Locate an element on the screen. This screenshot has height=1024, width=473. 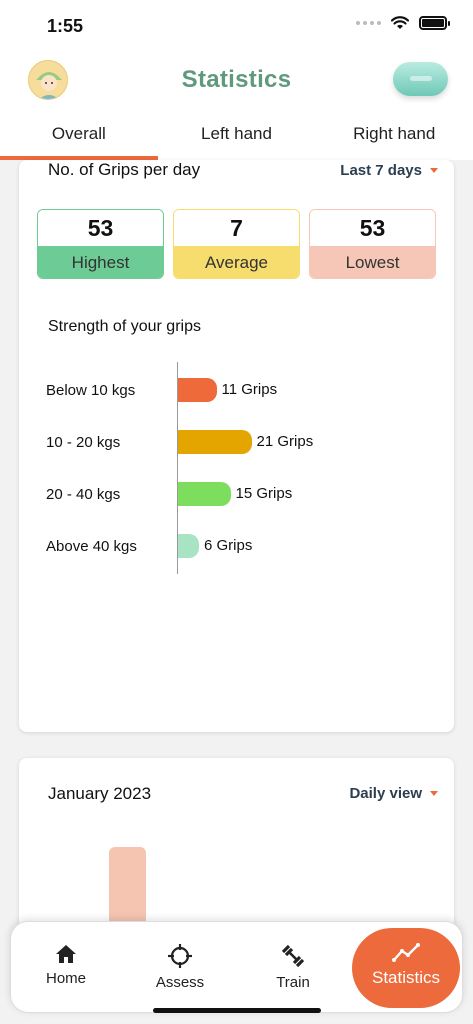
signal-icon is located at coordinates (368, 23).